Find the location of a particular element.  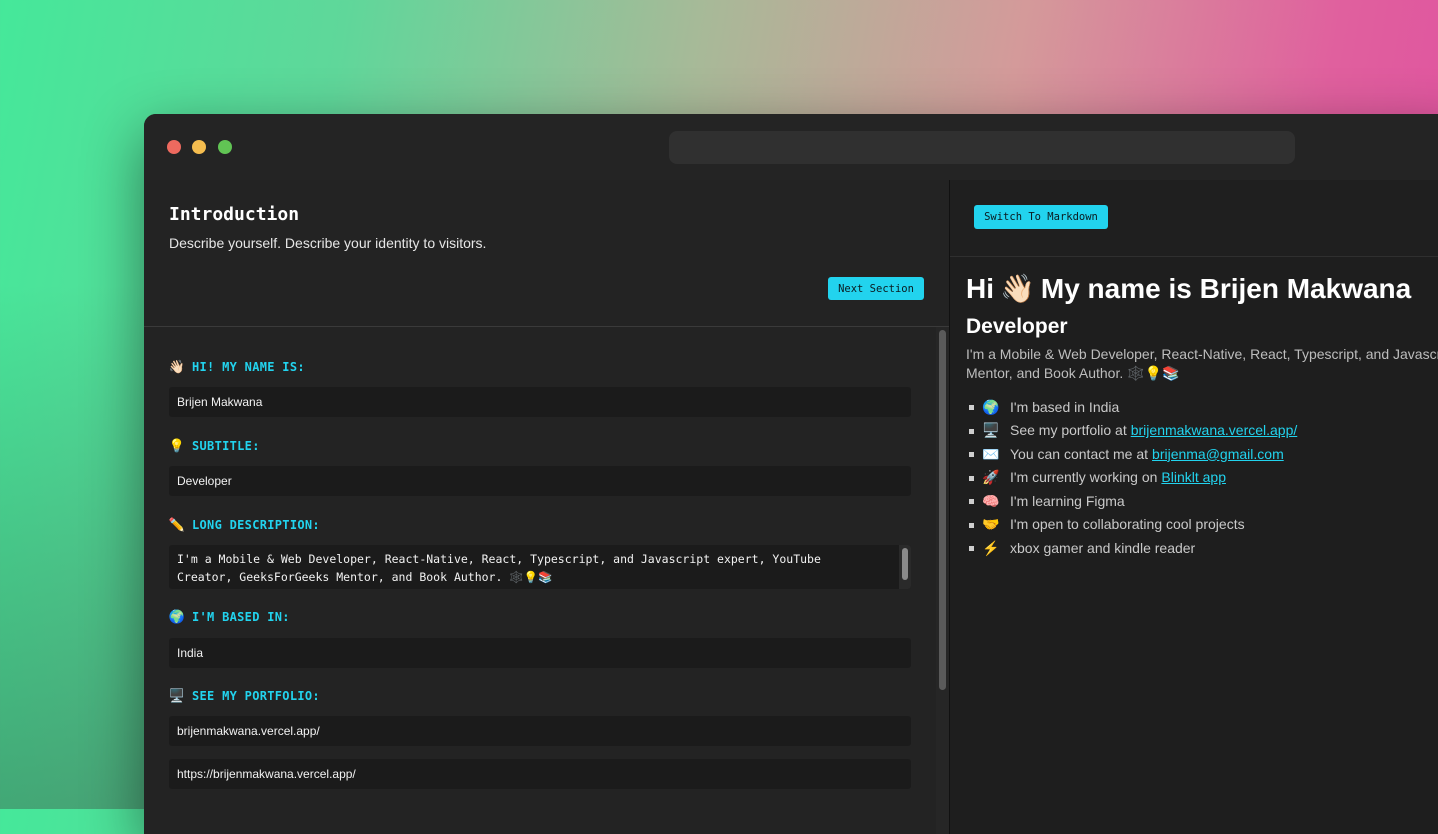

portfolio-label-text: SEE MY PORTFOLIO: is located at coordinates (256, 696).